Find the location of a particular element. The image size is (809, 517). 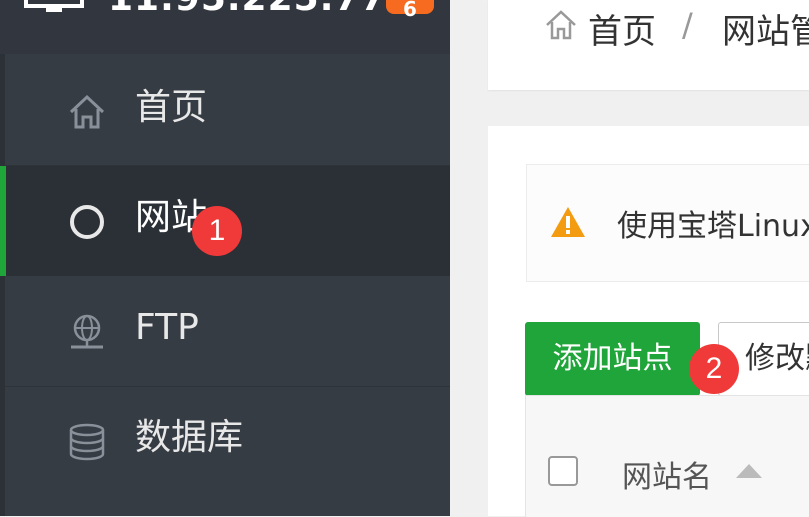

select-all-checkbox is located at coordinates (563, 471).